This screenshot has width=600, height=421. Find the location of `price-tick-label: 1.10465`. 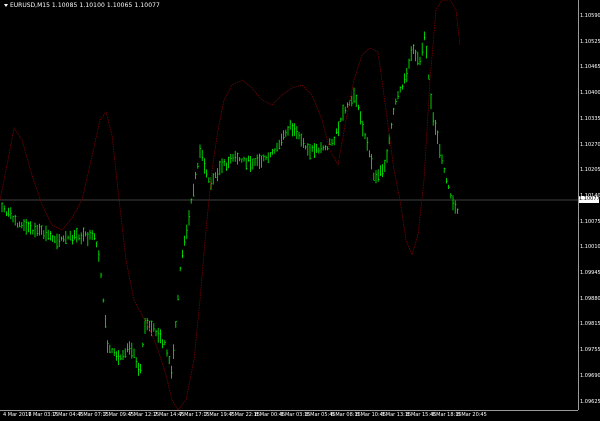

price-tick-label: 1.10465 is located at coordinates (590, 67).